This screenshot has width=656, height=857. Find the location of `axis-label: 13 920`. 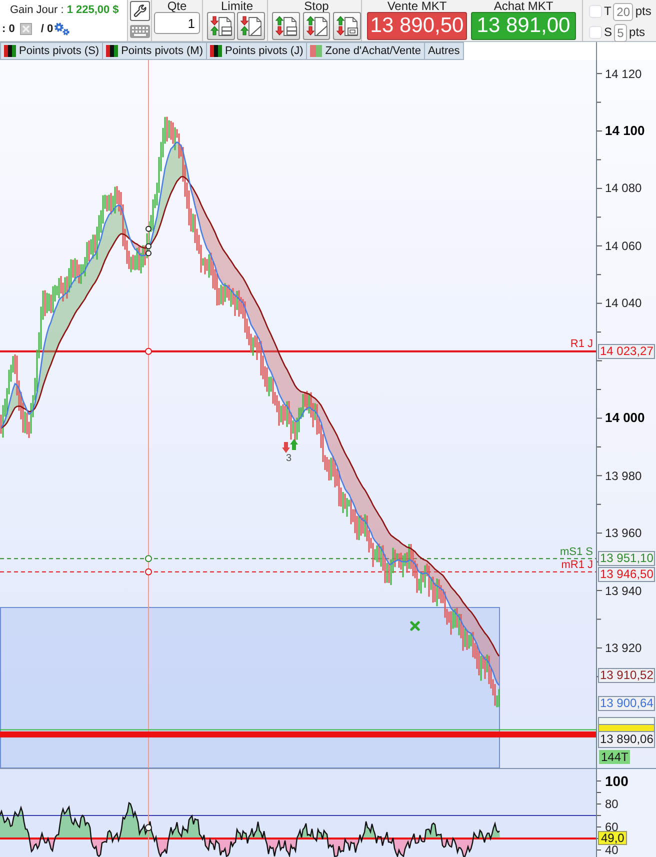

axis-label: 13 920 is located at coordinates (623, 647).